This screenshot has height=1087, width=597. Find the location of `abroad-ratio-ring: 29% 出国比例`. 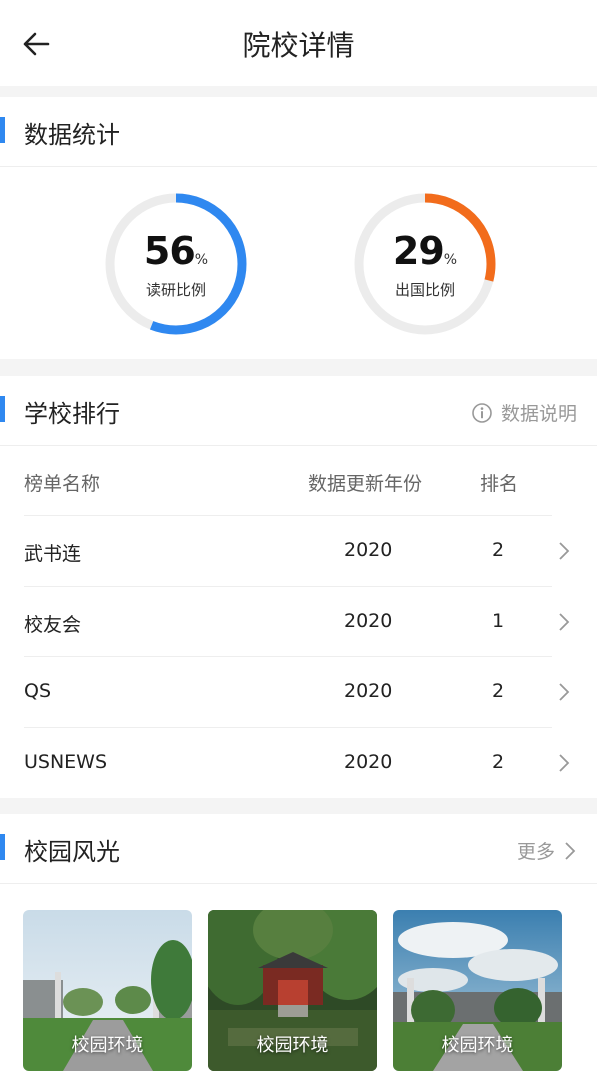

abroad-ratio-ring: 29% 出国比例 is located at coordinates (425, 264).